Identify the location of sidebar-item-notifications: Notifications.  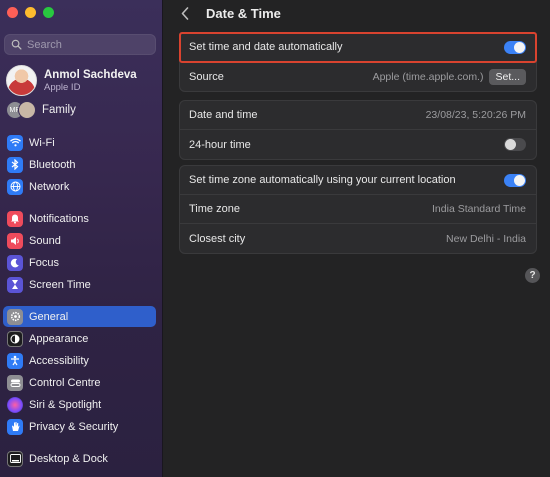
(79, 218).